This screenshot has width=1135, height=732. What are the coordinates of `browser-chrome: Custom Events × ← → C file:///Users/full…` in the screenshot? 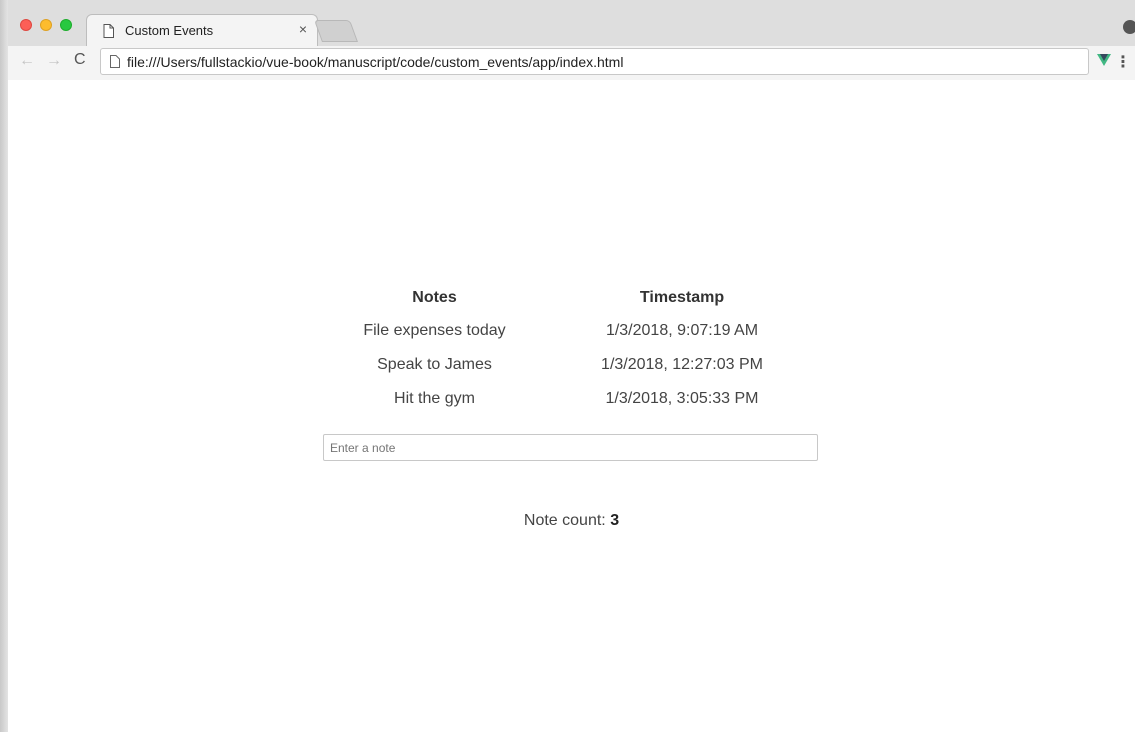 It's located at (571, 40).